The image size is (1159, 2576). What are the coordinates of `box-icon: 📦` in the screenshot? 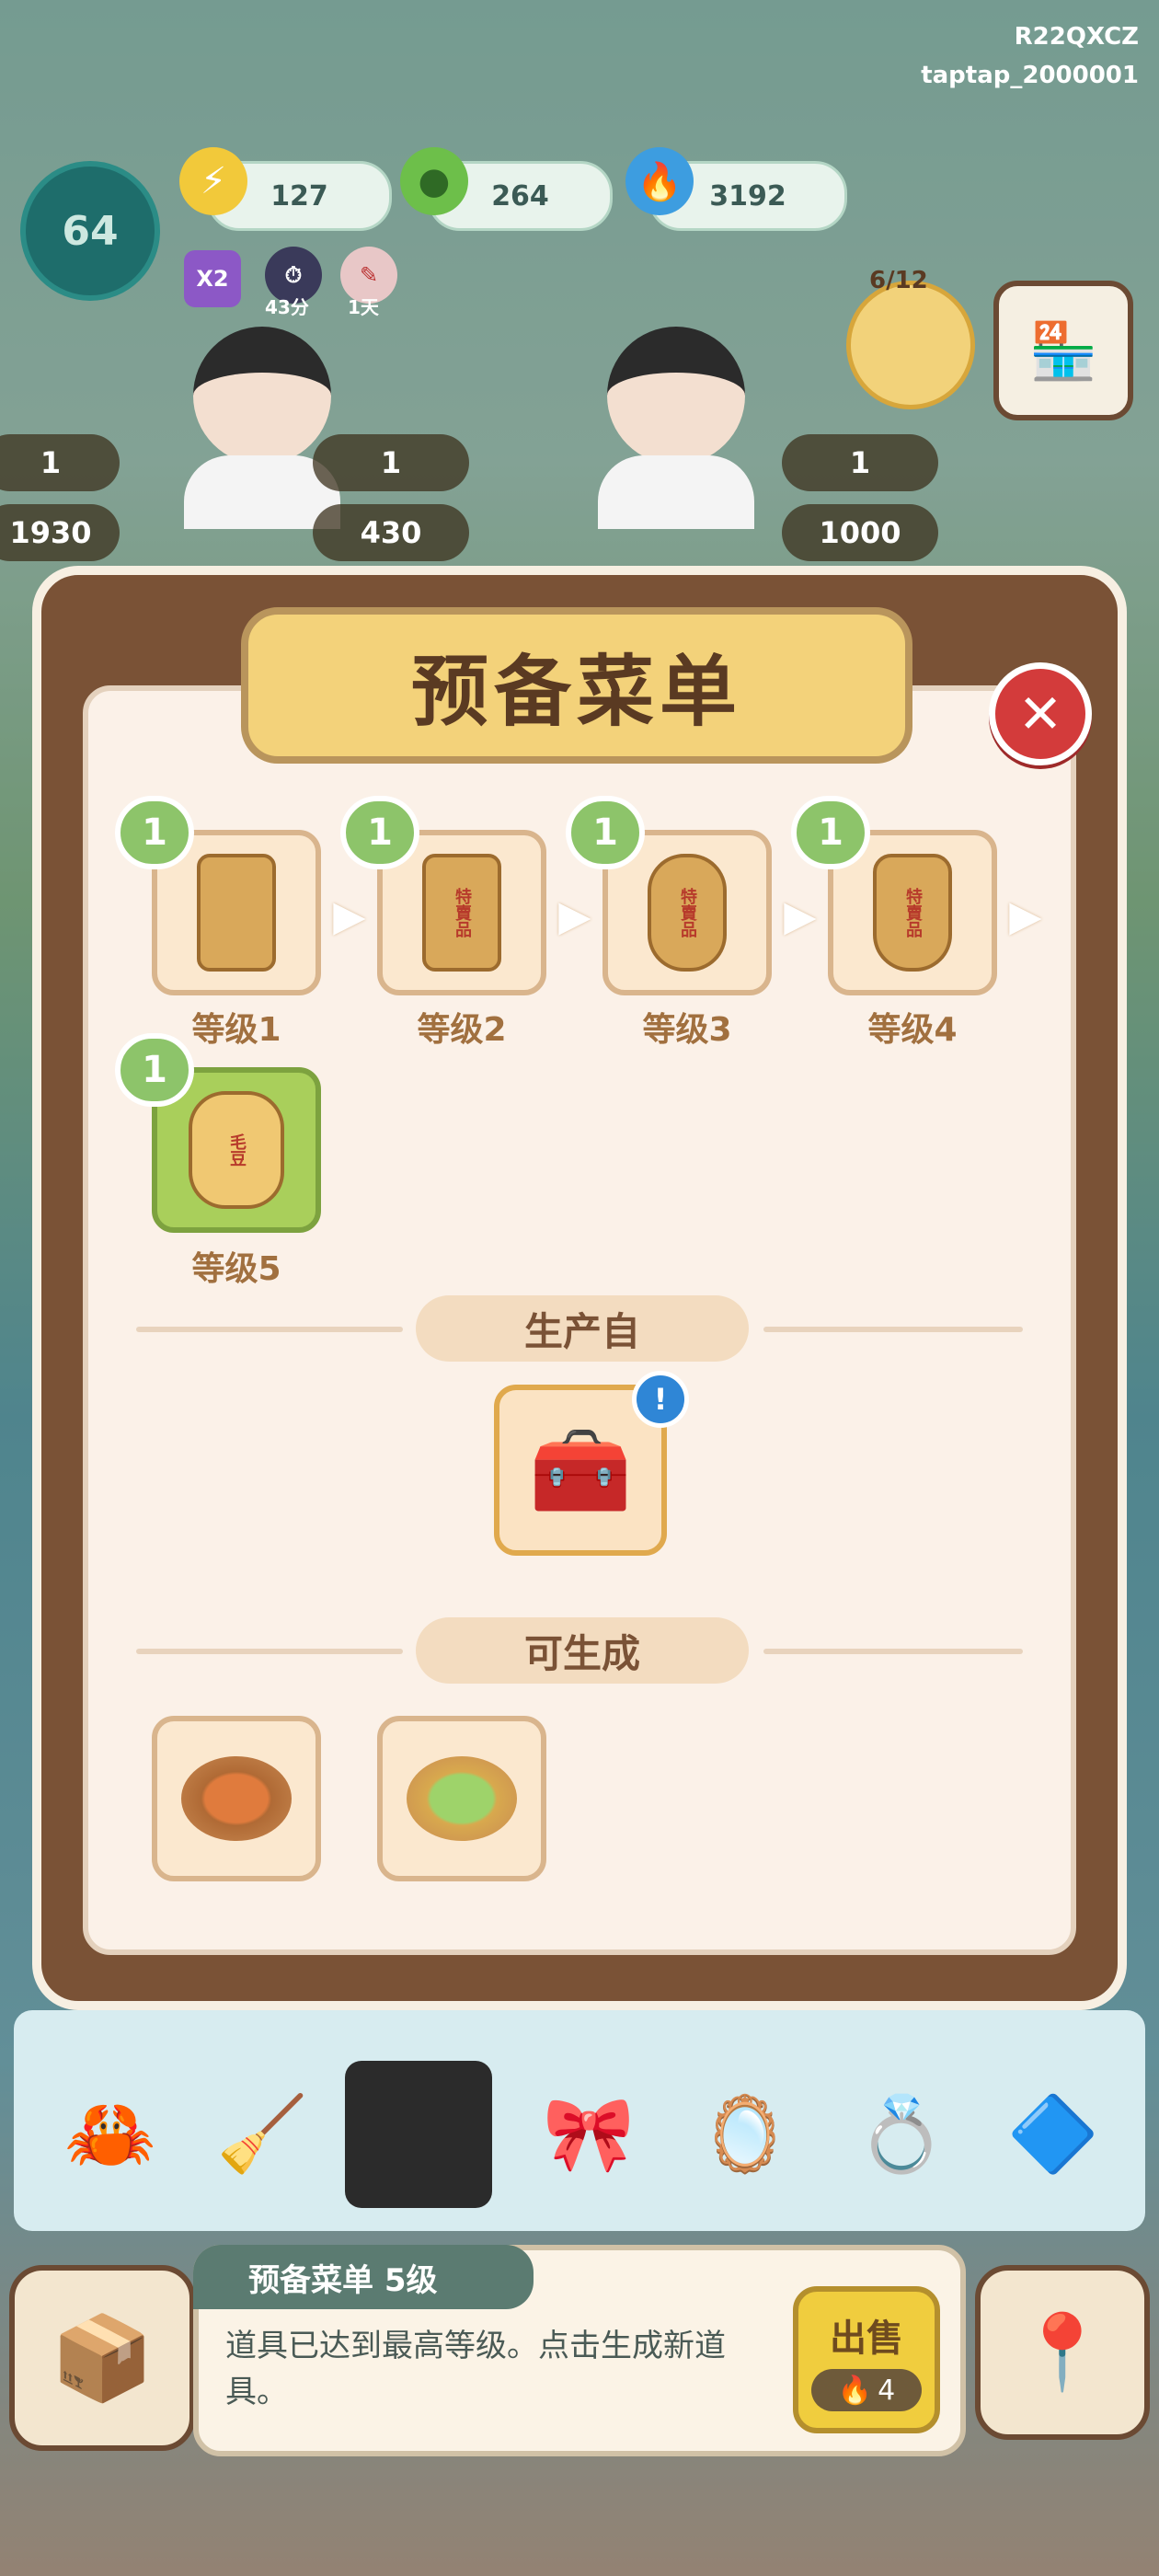 It's located at (102, 2358).